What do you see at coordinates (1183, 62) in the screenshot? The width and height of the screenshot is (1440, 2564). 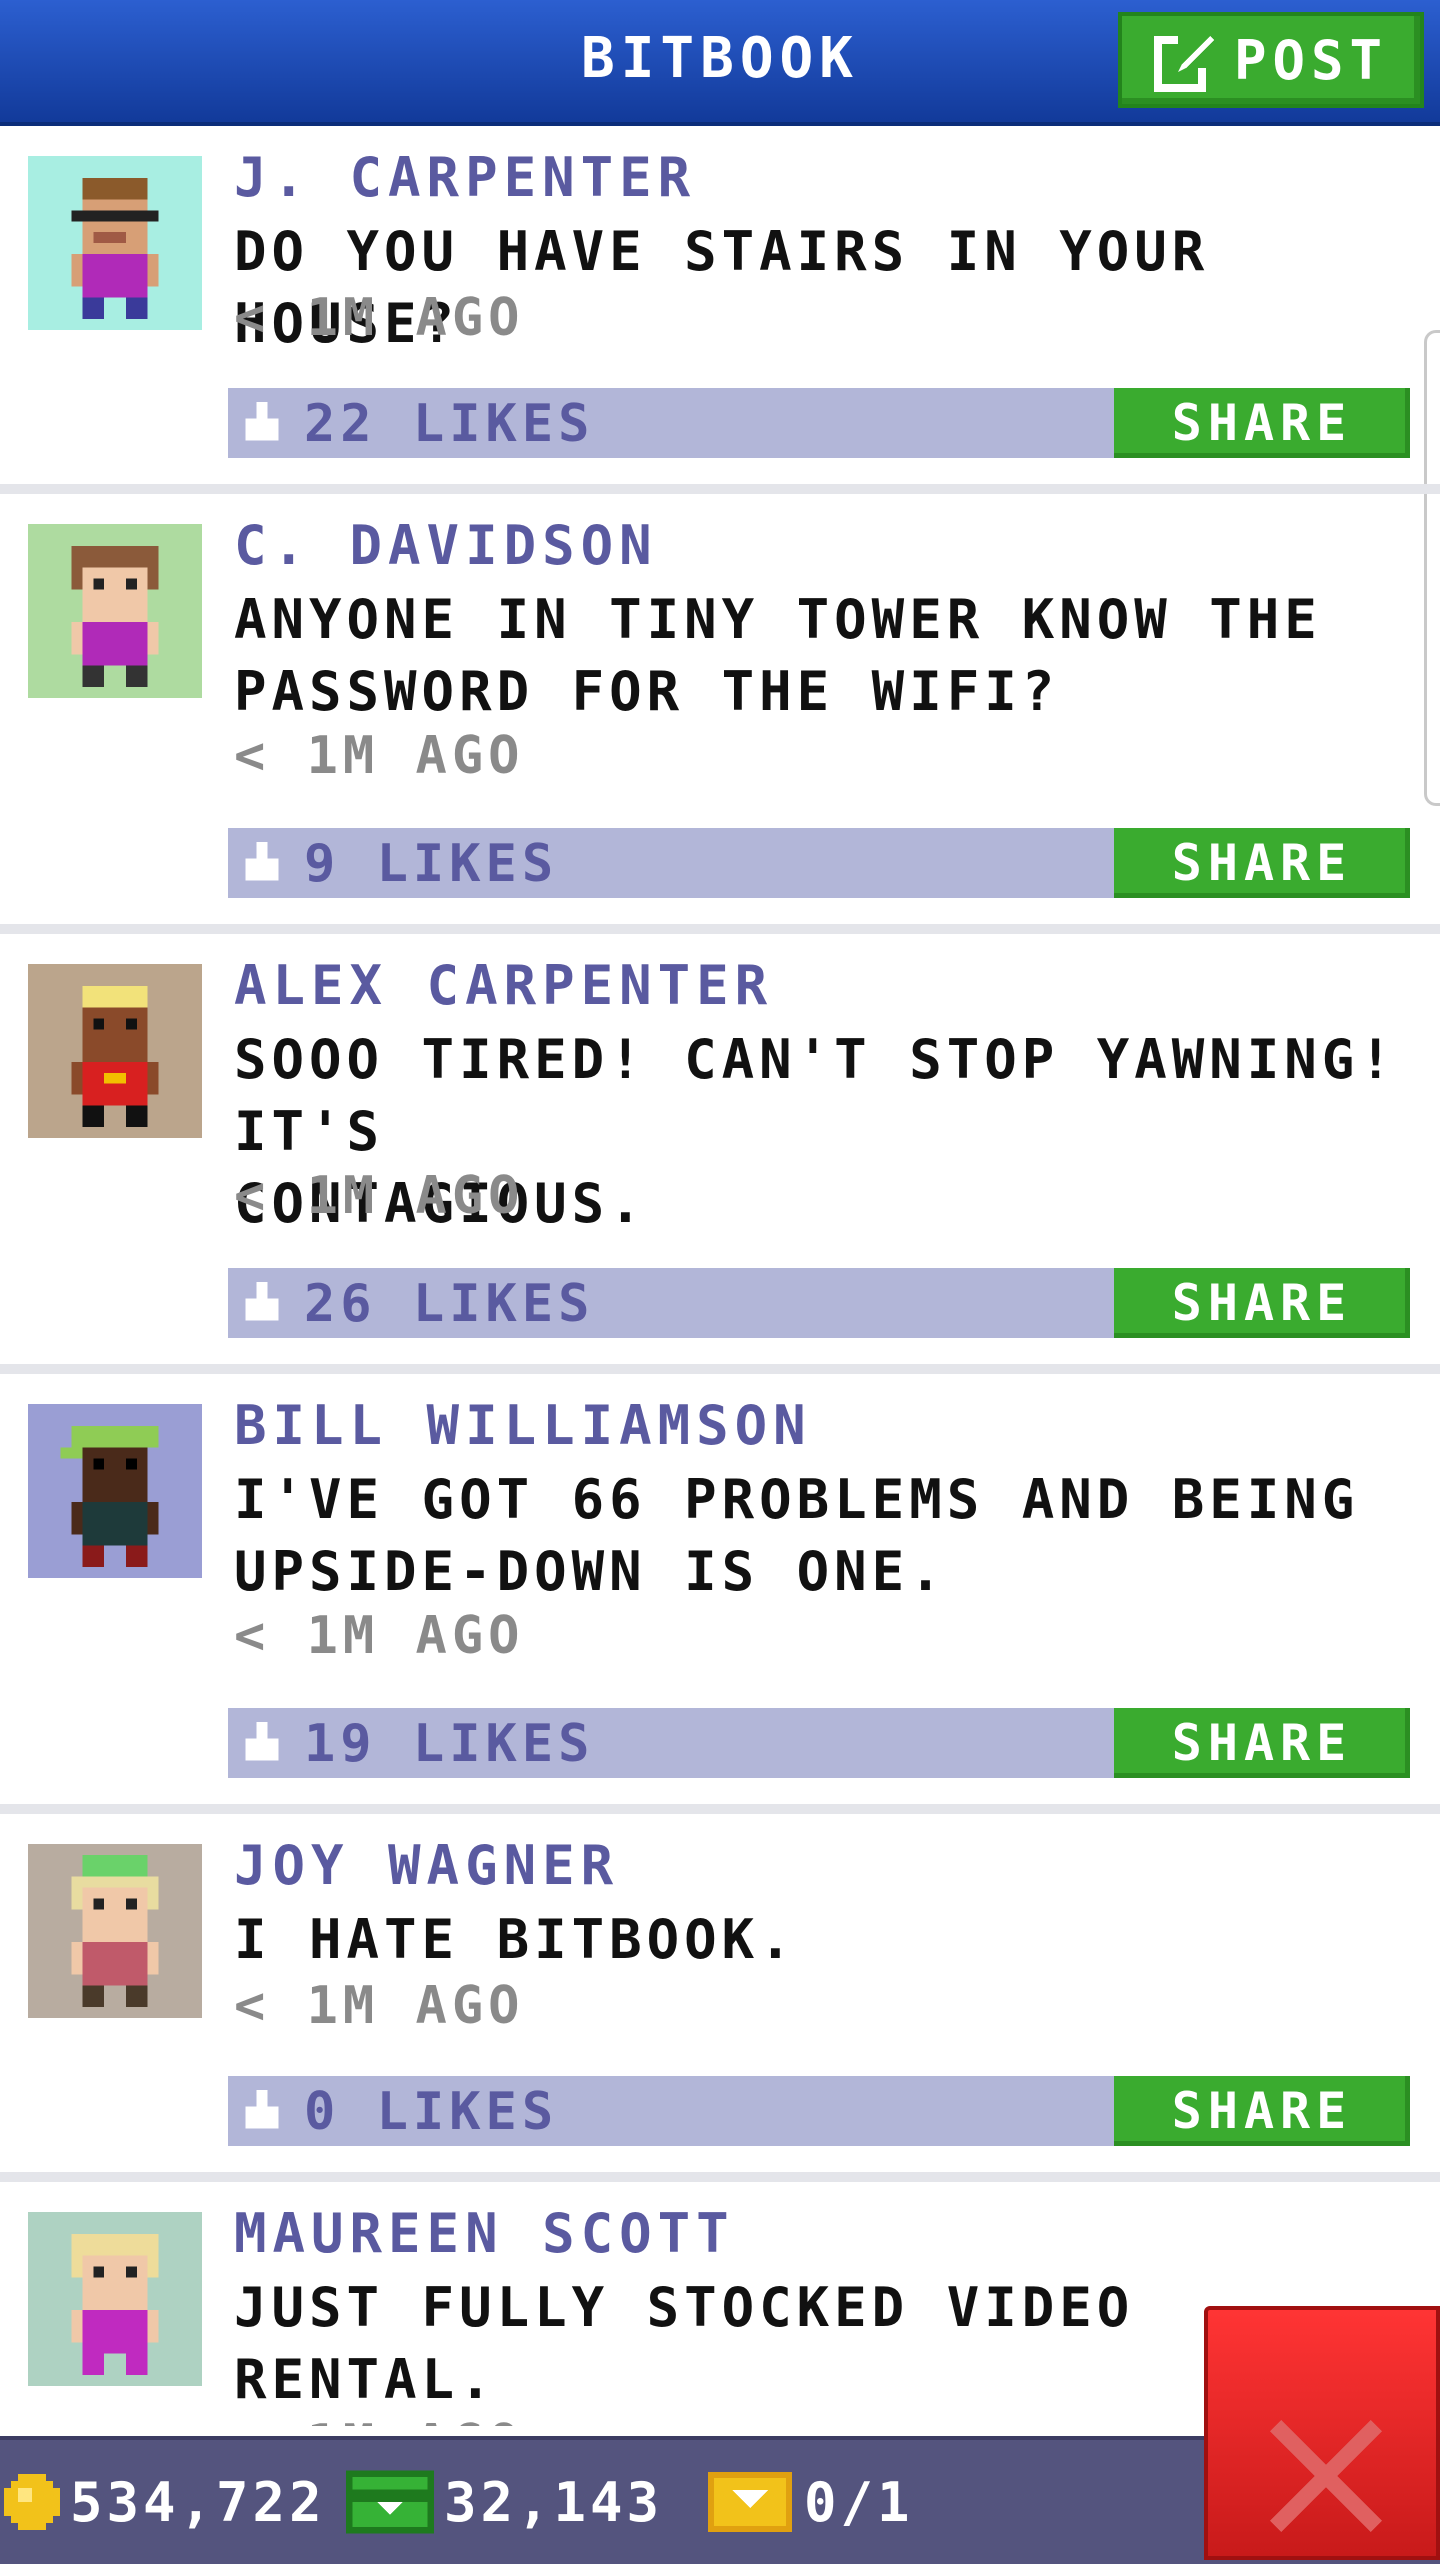 I see `compose-icon` at bounding box center [1183, 62].